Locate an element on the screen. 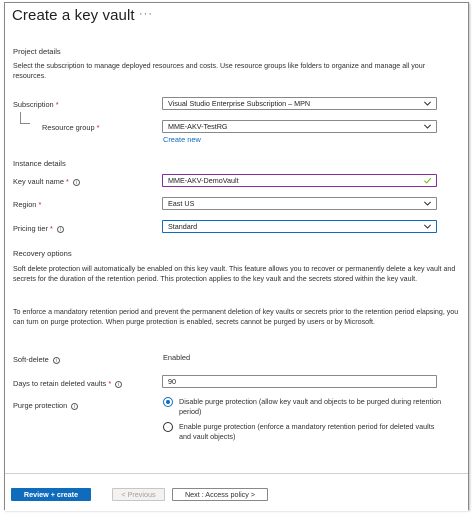  next-access-policy-button: Next : Access policy > is located at coordinates (220, 494).